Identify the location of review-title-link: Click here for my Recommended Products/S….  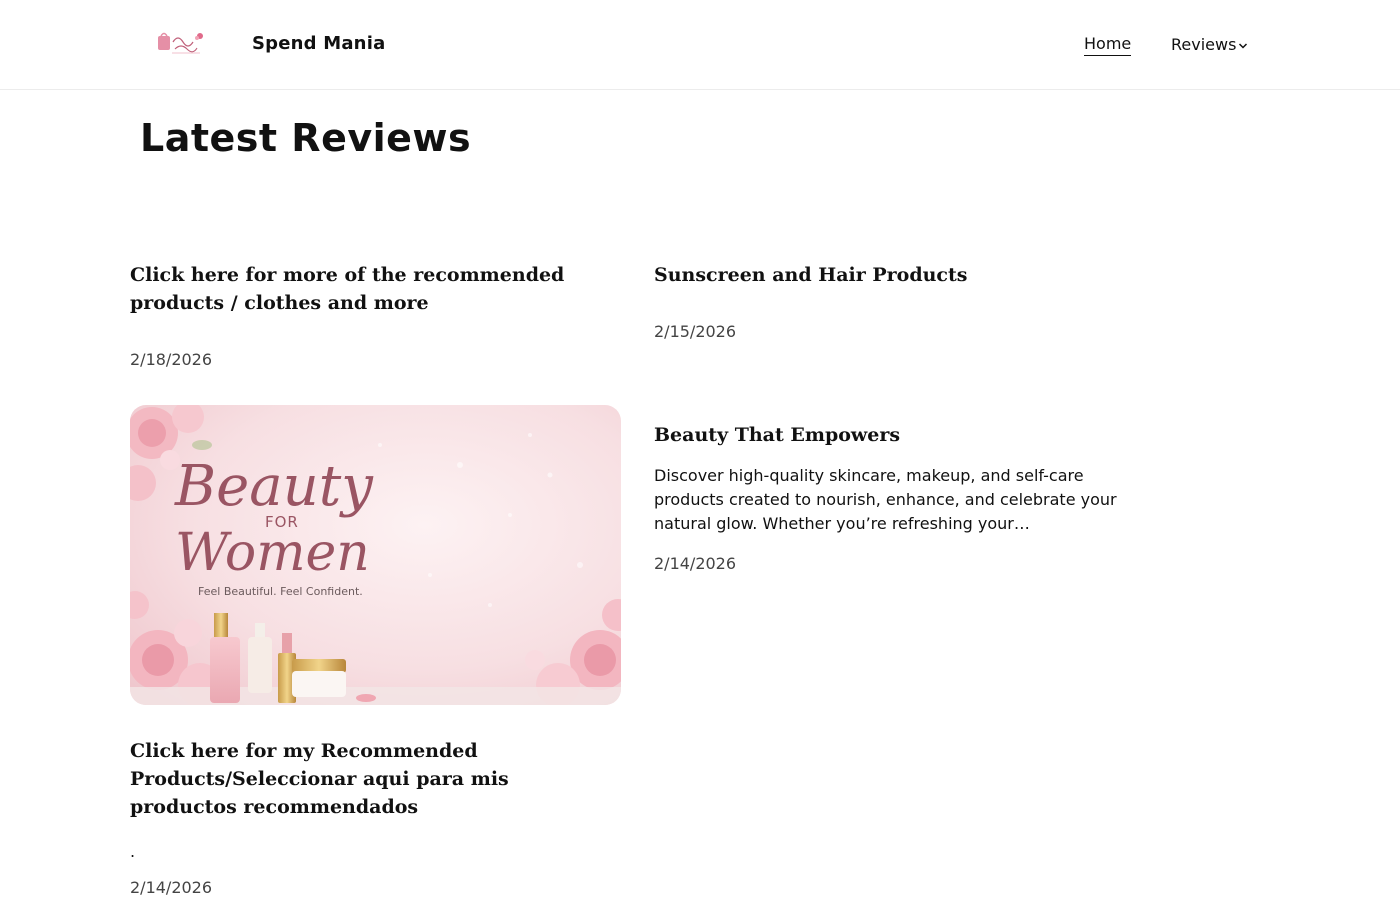
(375, 779).